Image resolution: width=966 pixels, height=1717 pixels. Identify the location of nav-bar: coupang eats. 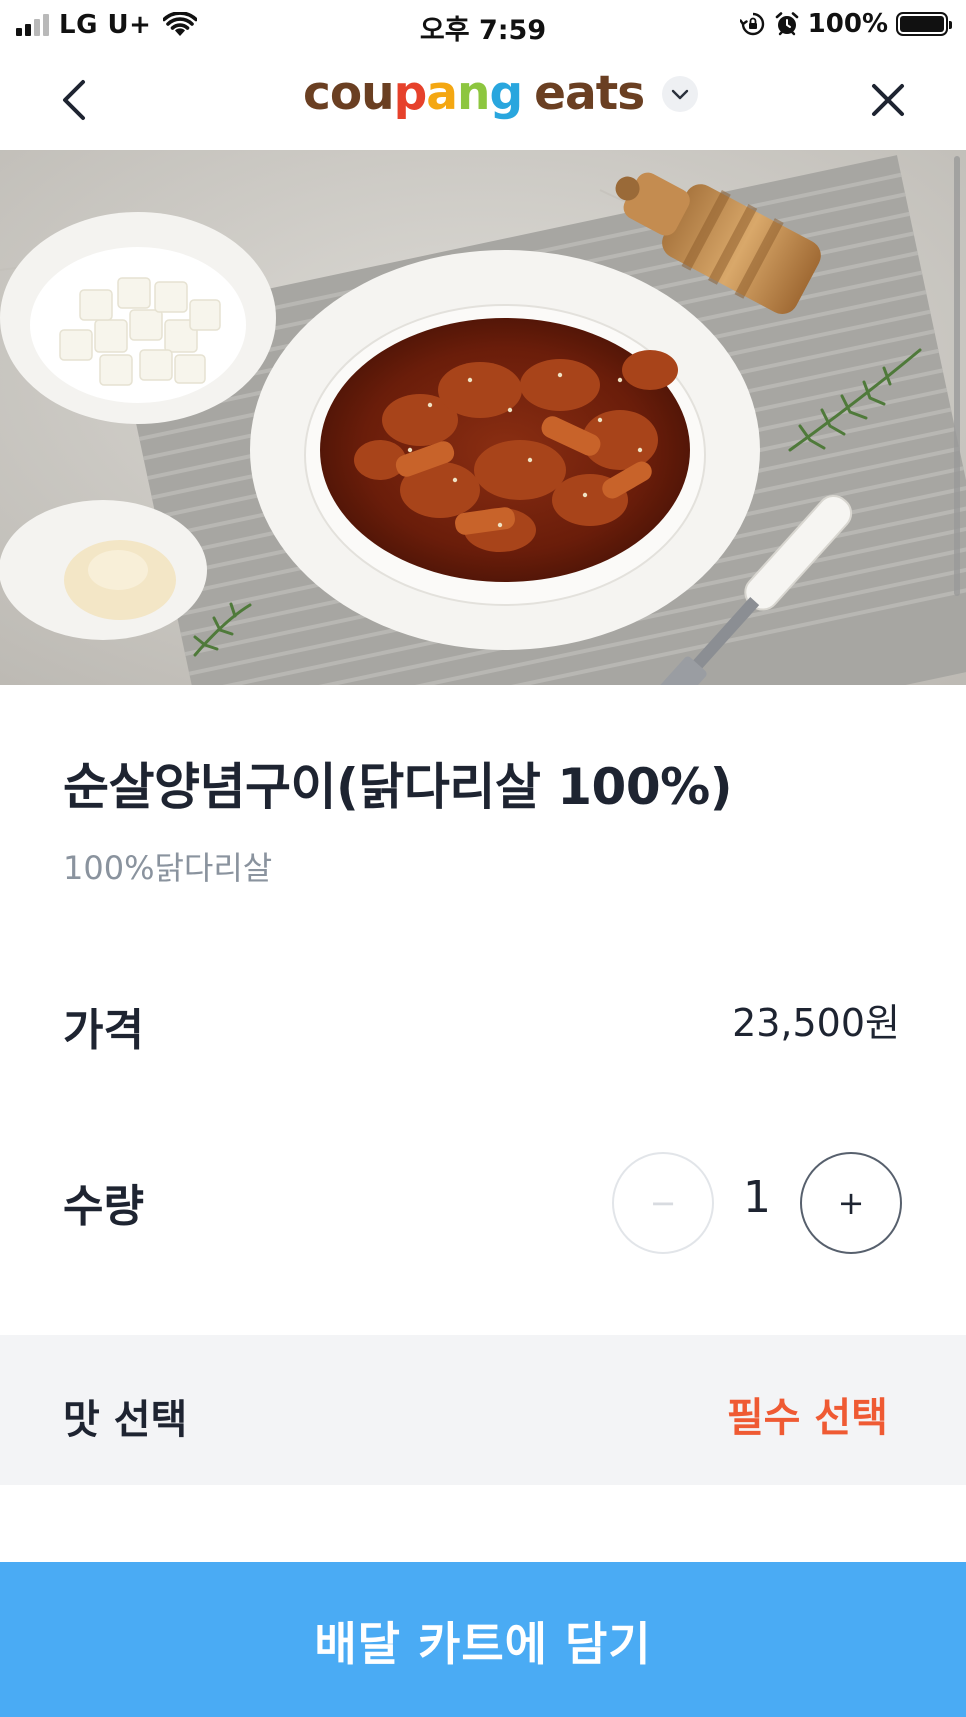
(483, 100).